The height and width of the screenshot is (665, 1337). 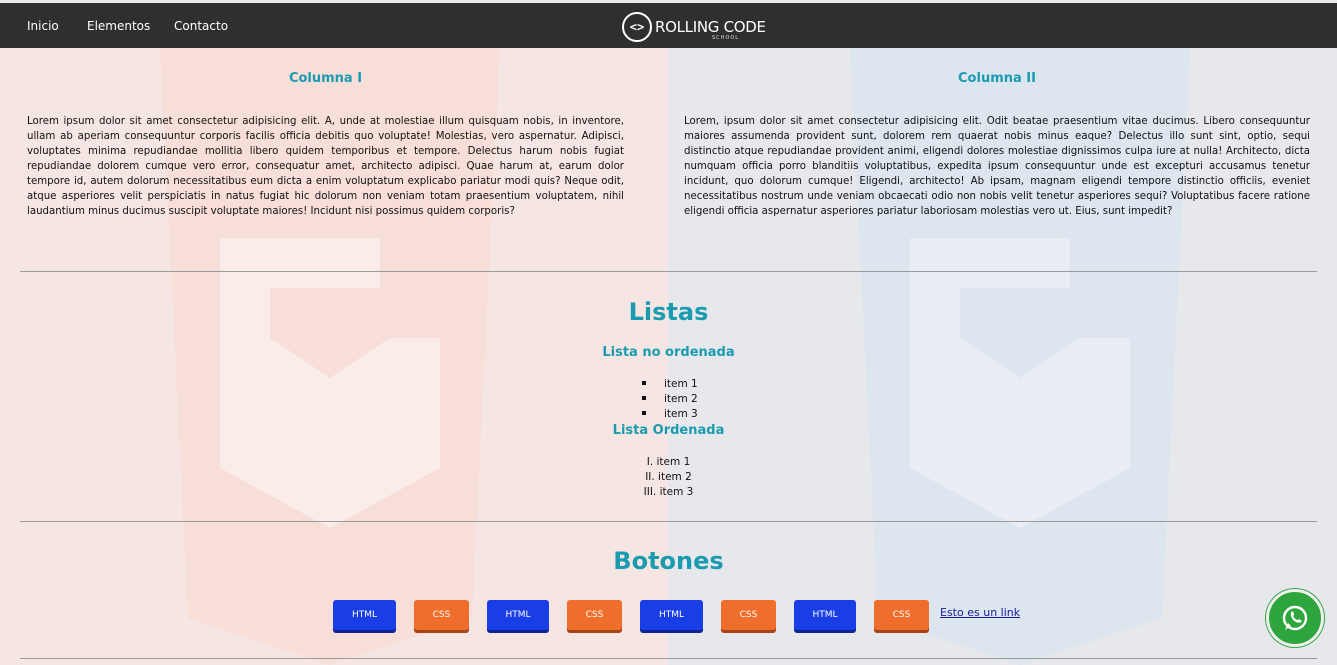 I want to click on ordered-list-item: II. item 2, so click(x=668, y=477).